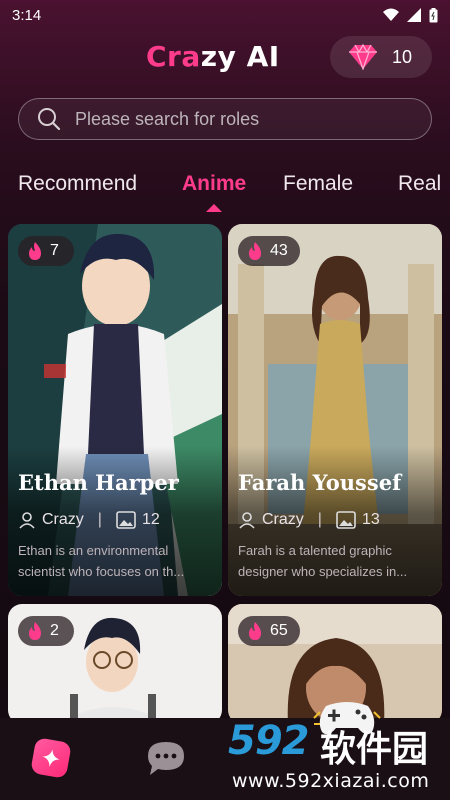  I want to click on watermark-url: www.592xiazai.com, so click(331, 781).